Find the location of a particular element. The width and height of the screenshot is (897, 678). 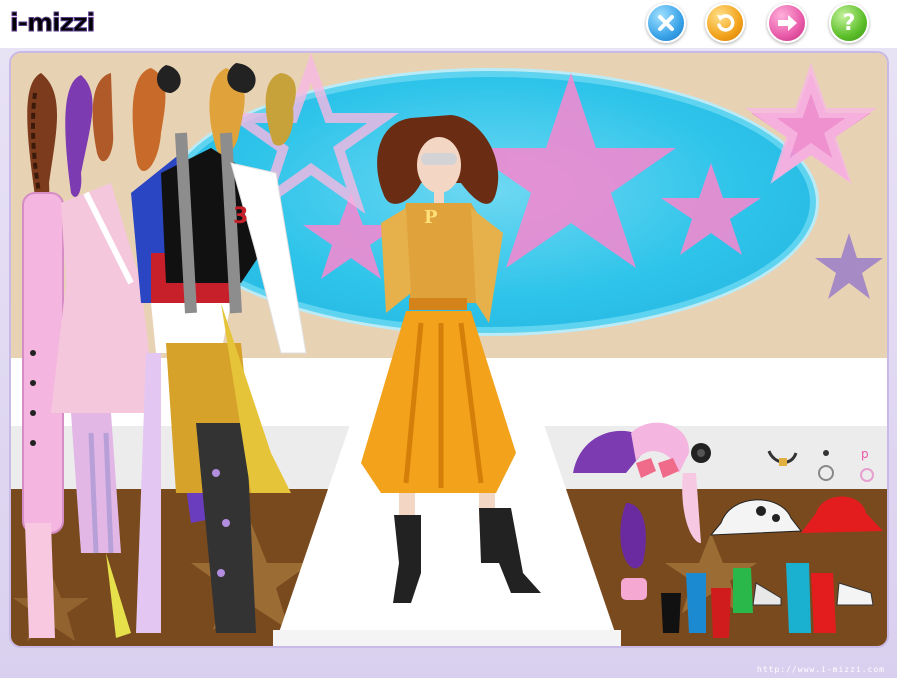

help-button: ? is located at coordinates (849, 23).